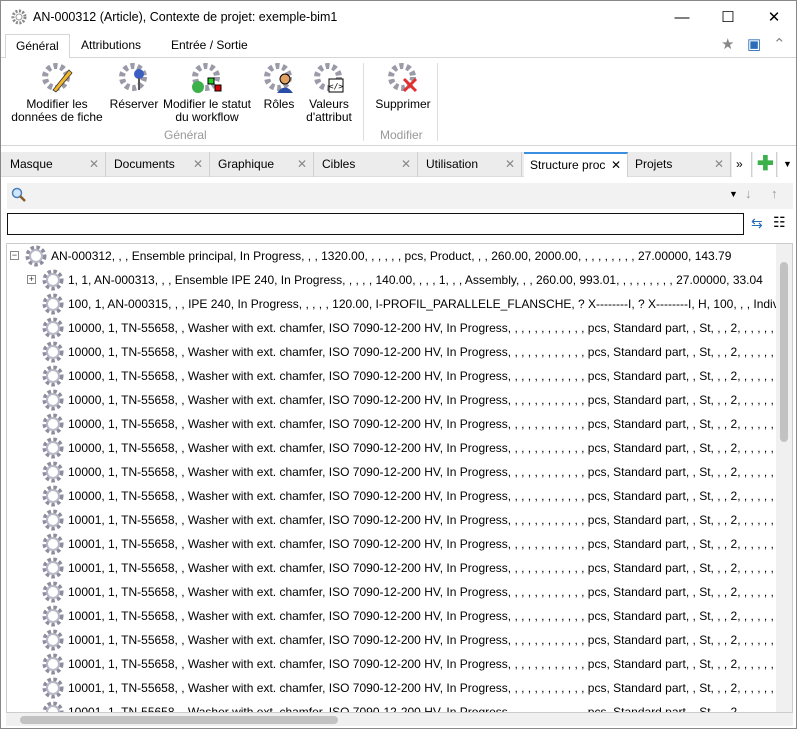 The image size is (797, 729). Describe the element at coordinates (207, 117) in the screenshot. I see `change-workflow-label-2: du workflow` at that location.